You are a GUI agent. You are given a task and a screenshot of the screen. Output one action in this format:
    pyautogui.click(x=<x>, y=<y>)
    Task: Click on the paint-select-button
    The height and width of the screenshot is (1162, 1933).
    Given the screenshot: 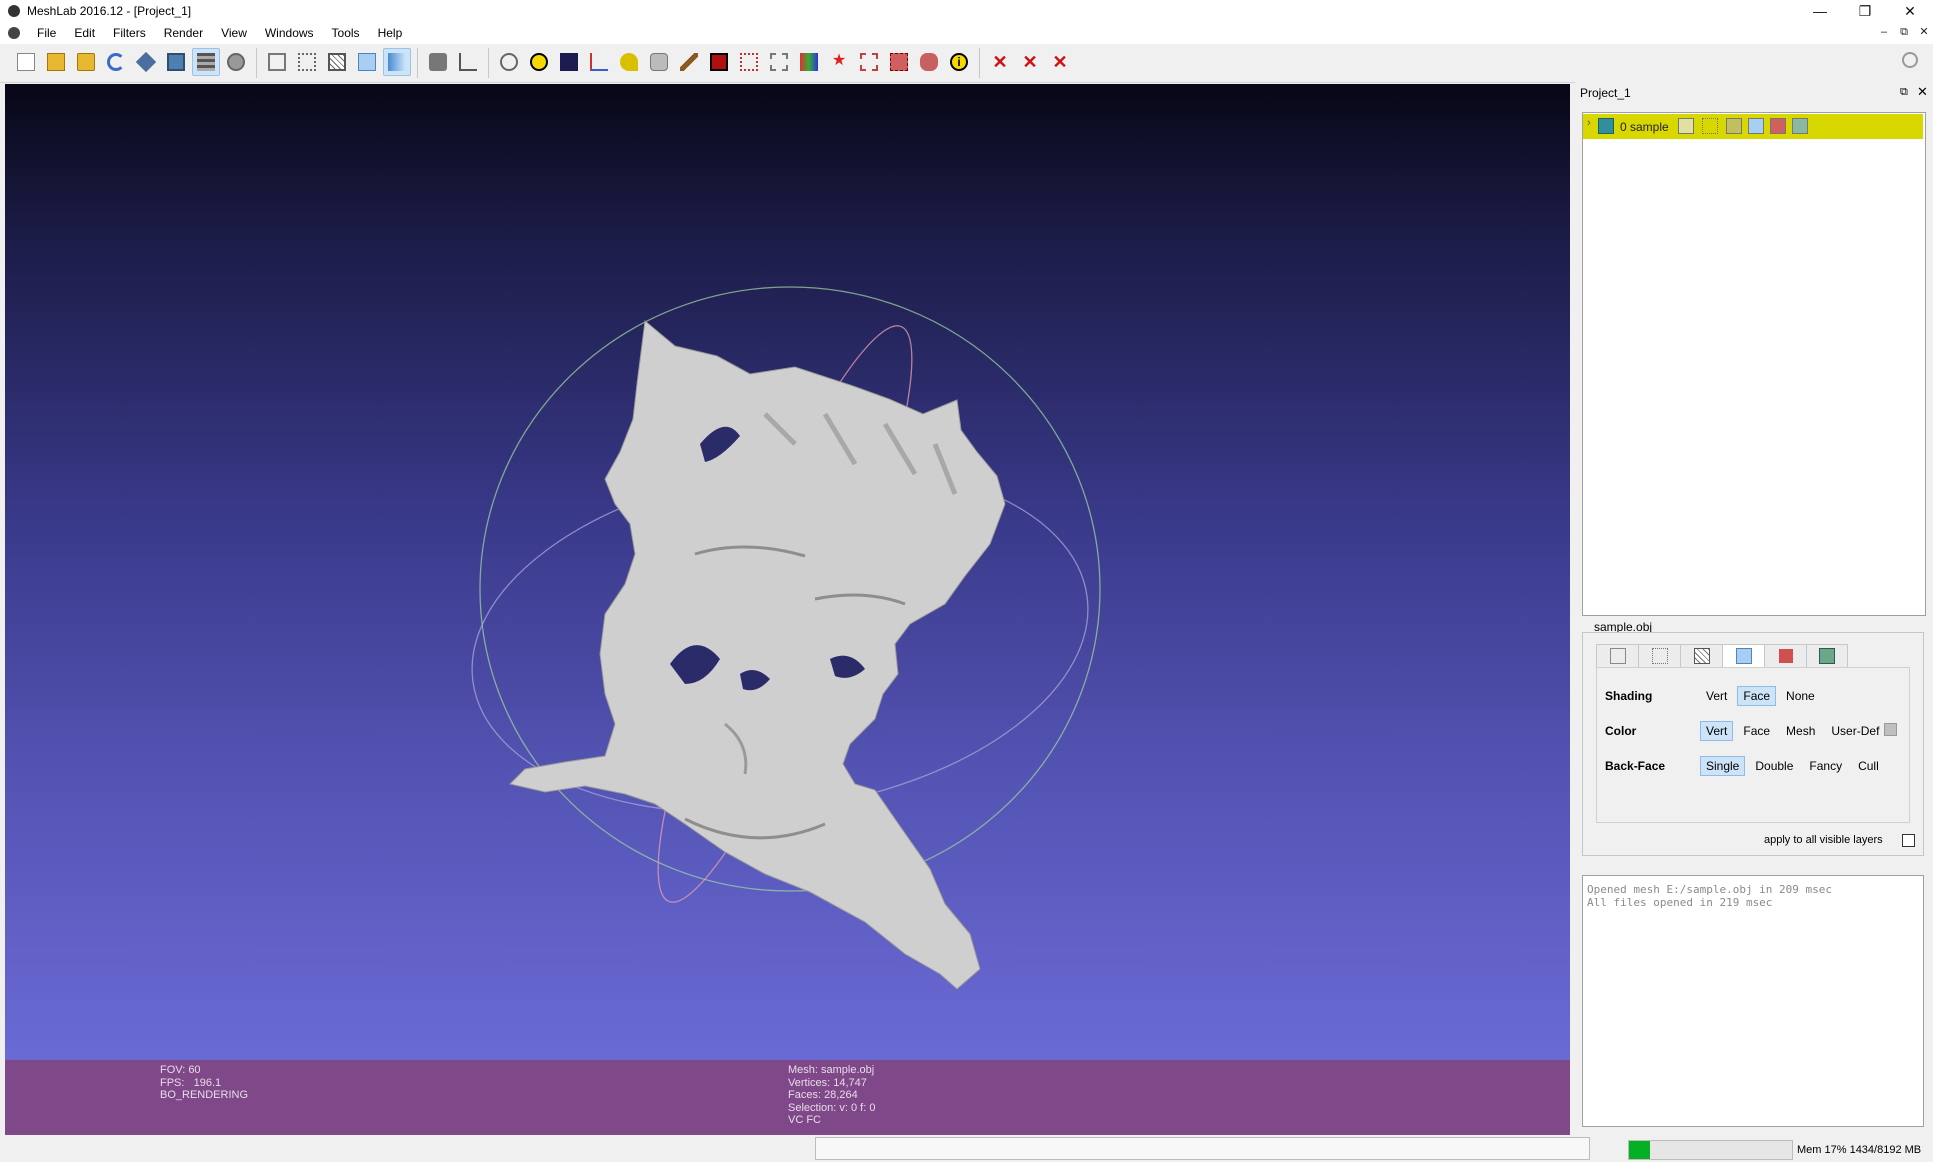 What is the action you would take?
    pyautogui.click(x=629, y=62)
    